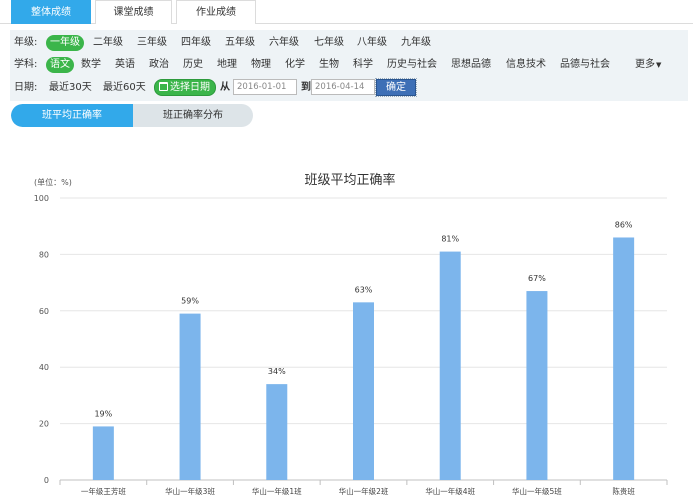 The height and width of the screenshot is (504, 693). Describe the element at coordinates (72, 115) in the screenshot. I see `tab-class-avg-accuracy: 班平均正确率` at that location.